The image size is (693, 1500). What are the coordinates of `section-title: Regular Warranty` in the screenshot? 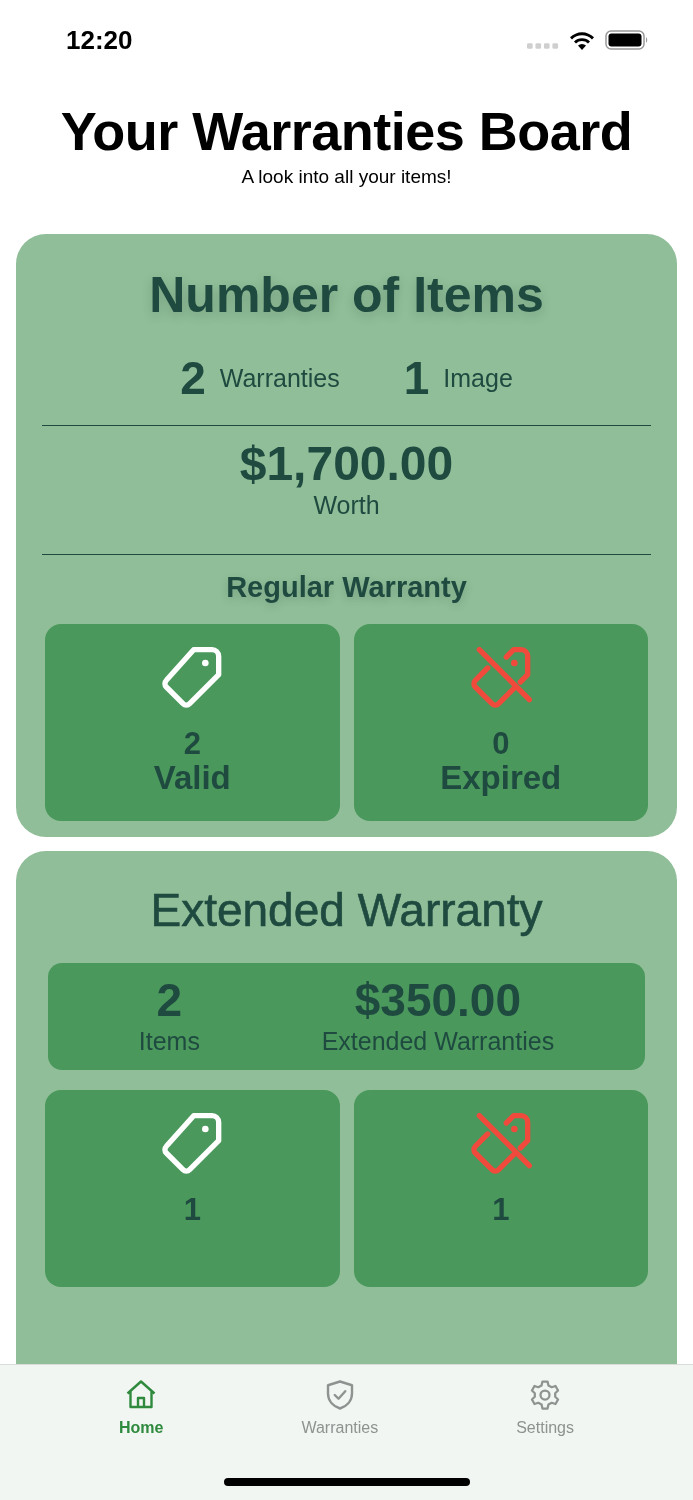 It's located at (346, 587).